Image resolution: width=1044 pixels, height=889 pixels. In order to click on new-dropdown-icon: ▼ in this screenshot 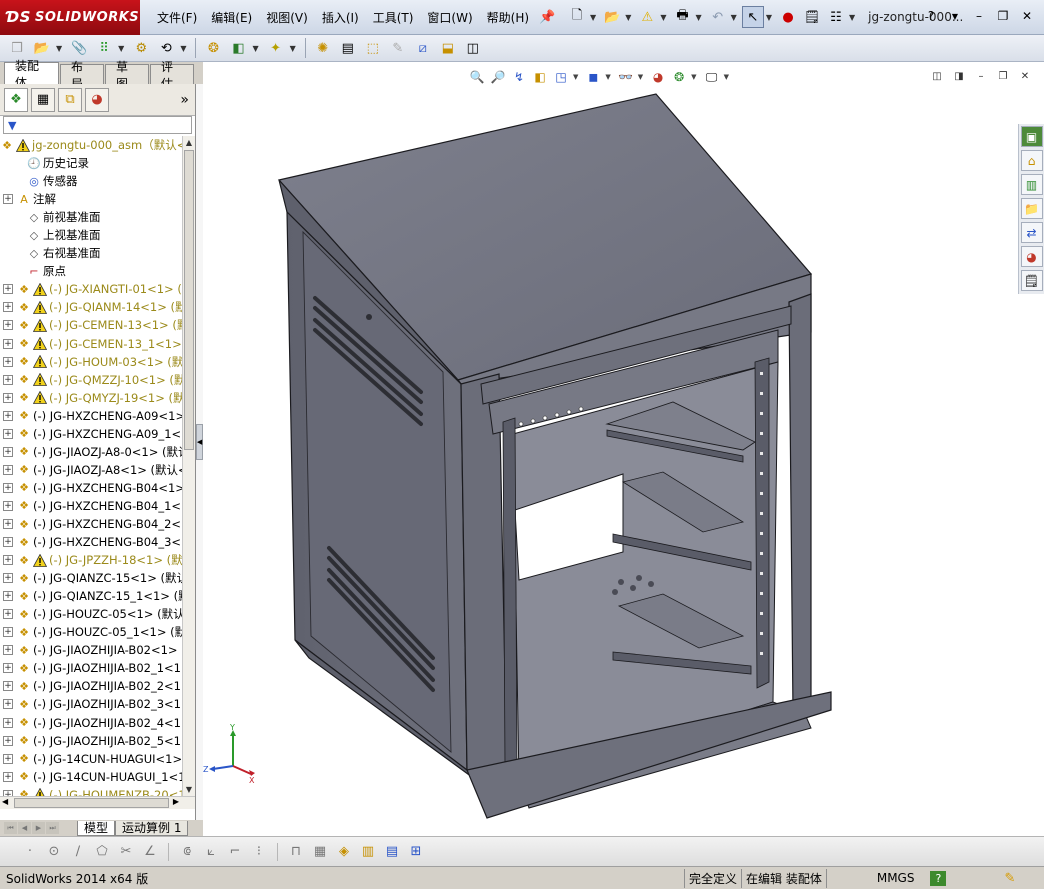, I will do `click(593, 17)`.